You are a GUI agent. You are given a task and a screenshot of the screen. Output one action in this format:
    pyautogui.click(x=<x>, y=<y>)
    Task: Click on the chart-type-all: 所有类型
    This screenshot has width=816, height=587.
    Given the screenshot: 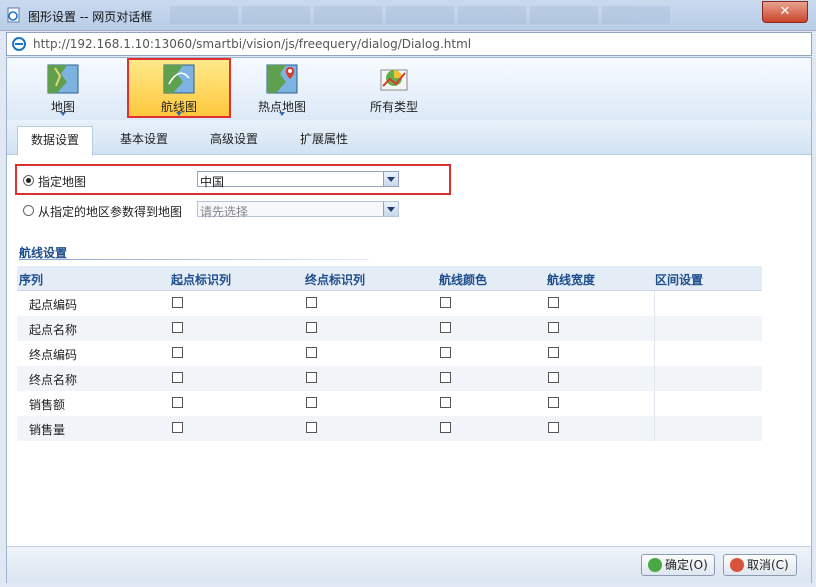 What is the action you would take?
    pyautogui.click(x=394, y=88)
    